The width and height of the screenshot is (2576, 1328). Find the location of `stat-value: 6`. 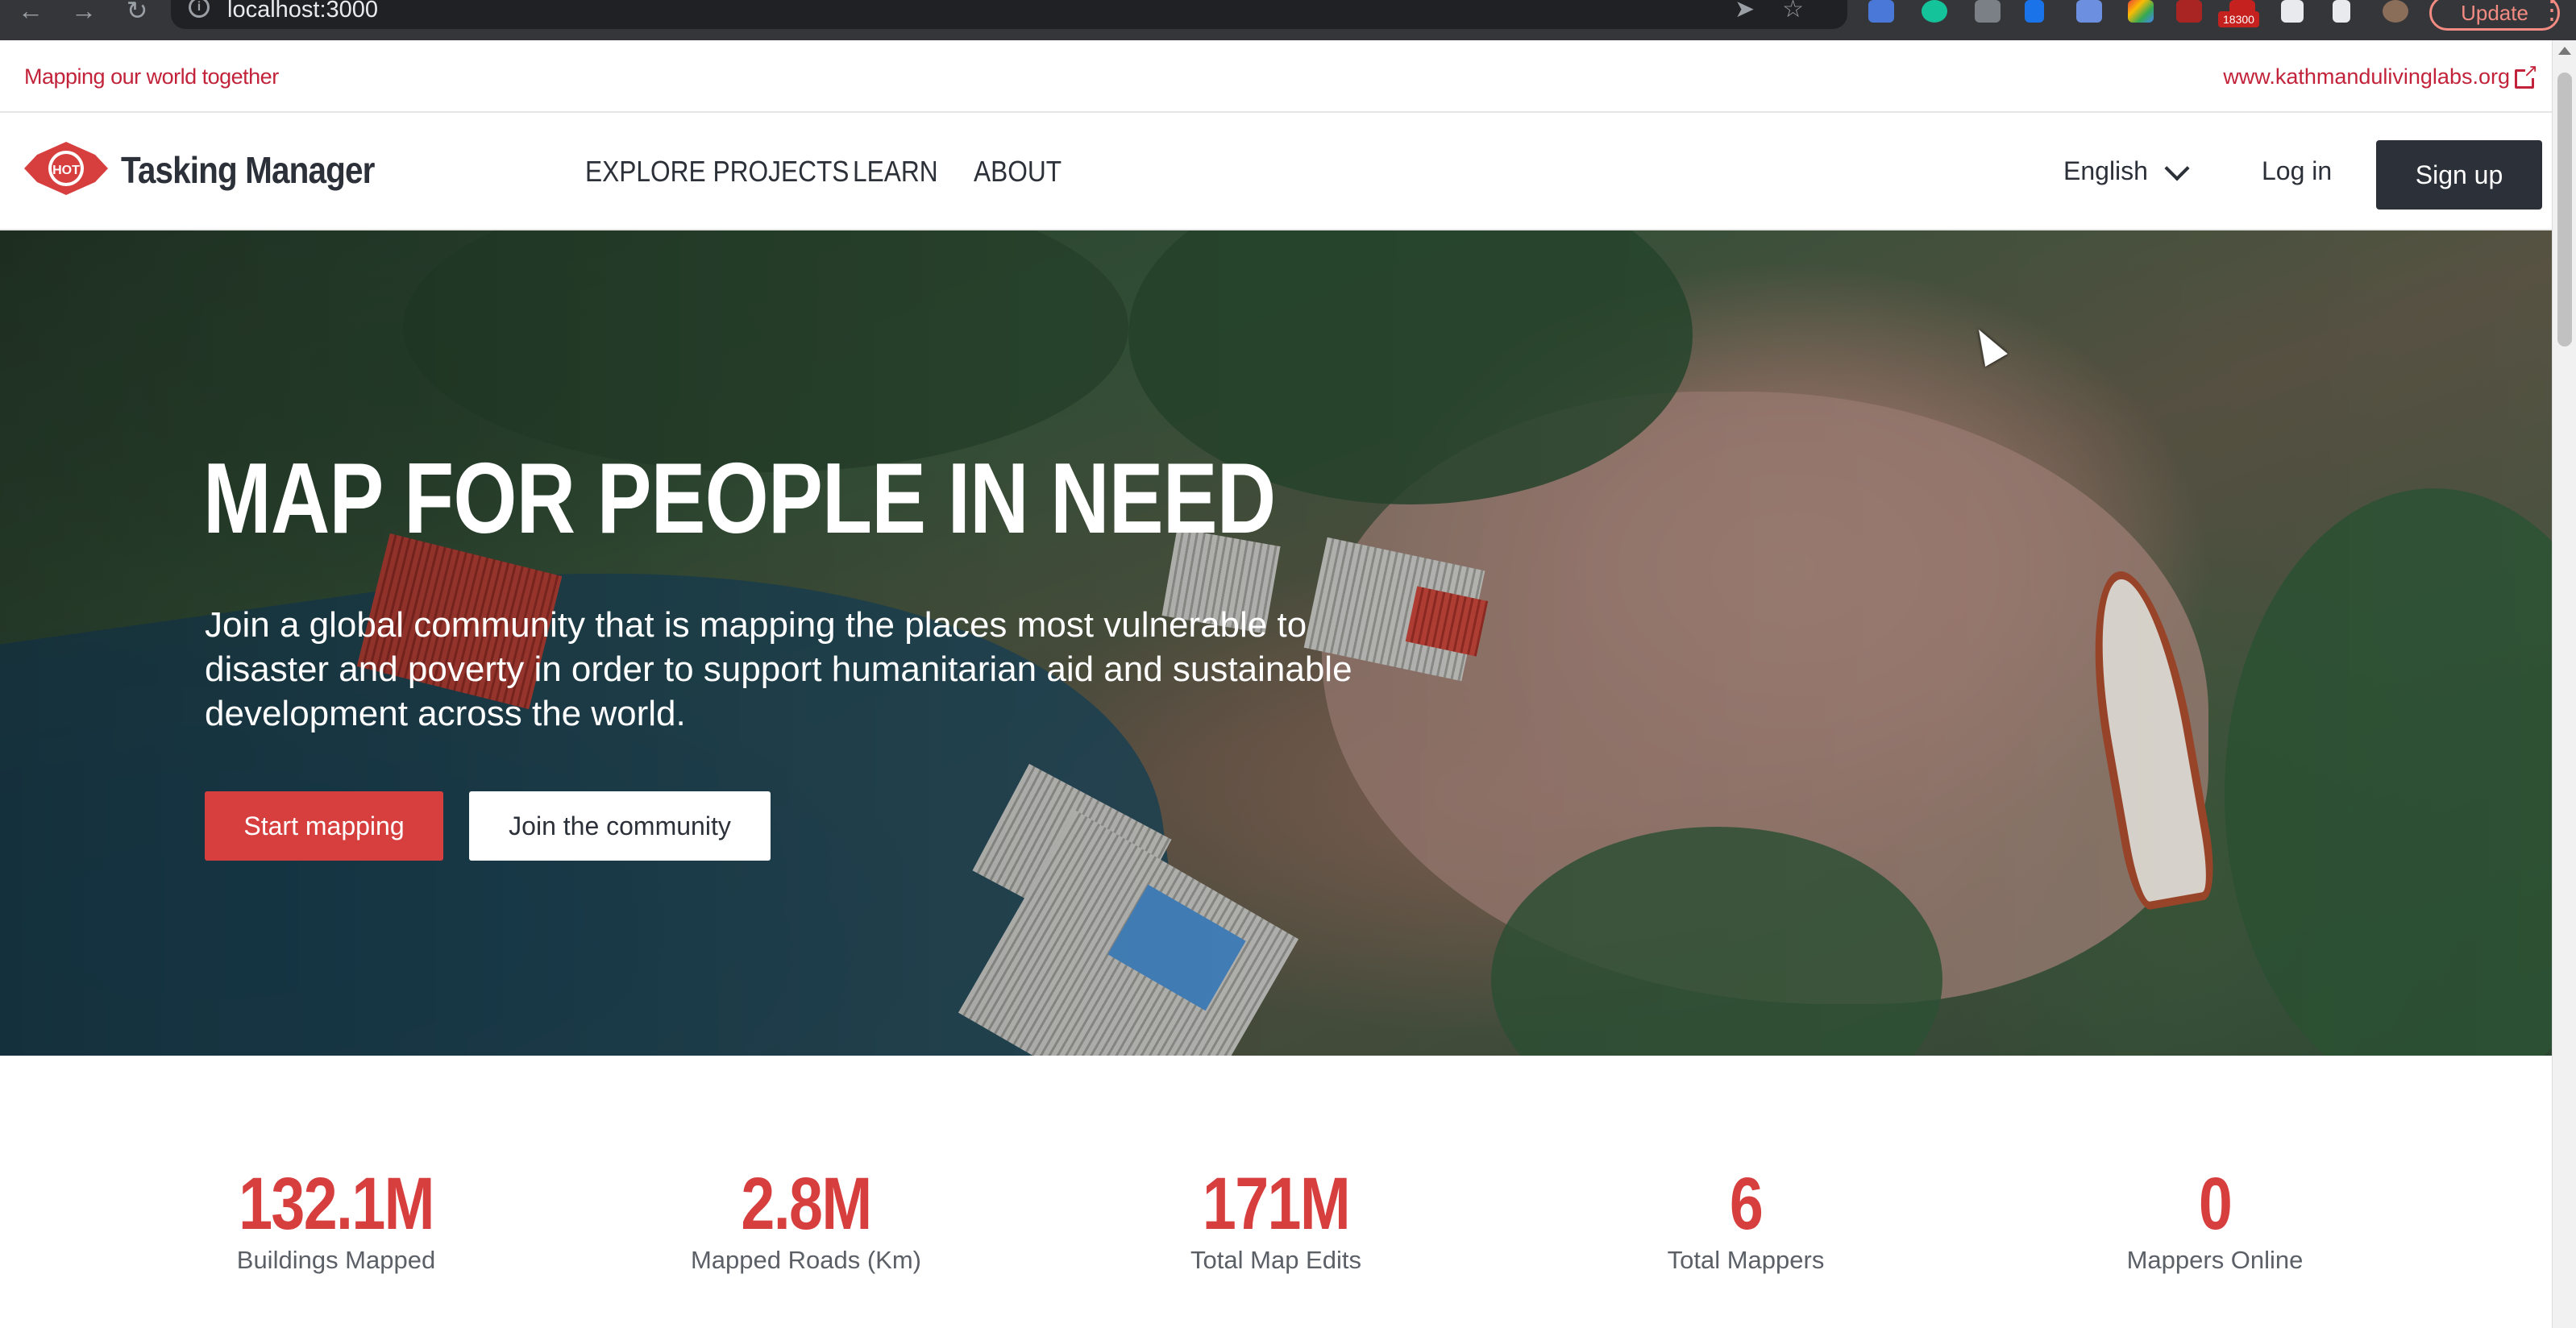

stat-value: 6 is located at coordinates (1746, 1204).